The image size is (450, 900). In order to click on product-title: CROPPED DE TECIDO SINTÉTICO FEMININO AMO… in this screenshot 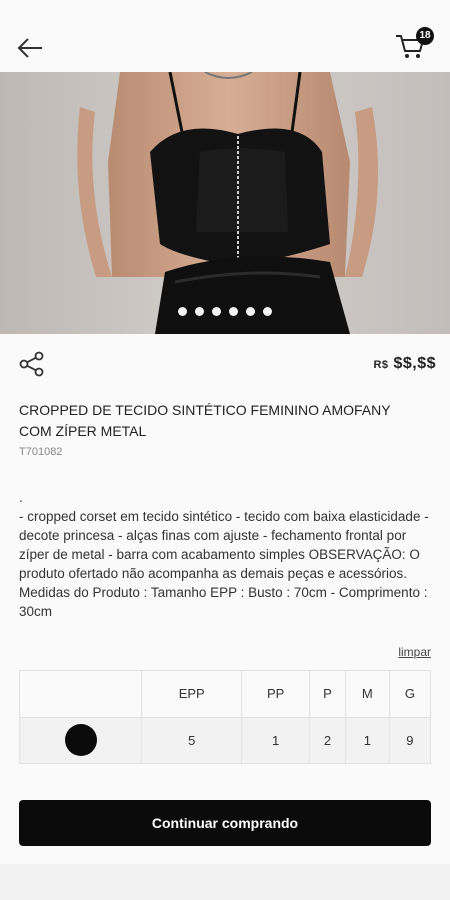, I will do `click(205, 420)`.